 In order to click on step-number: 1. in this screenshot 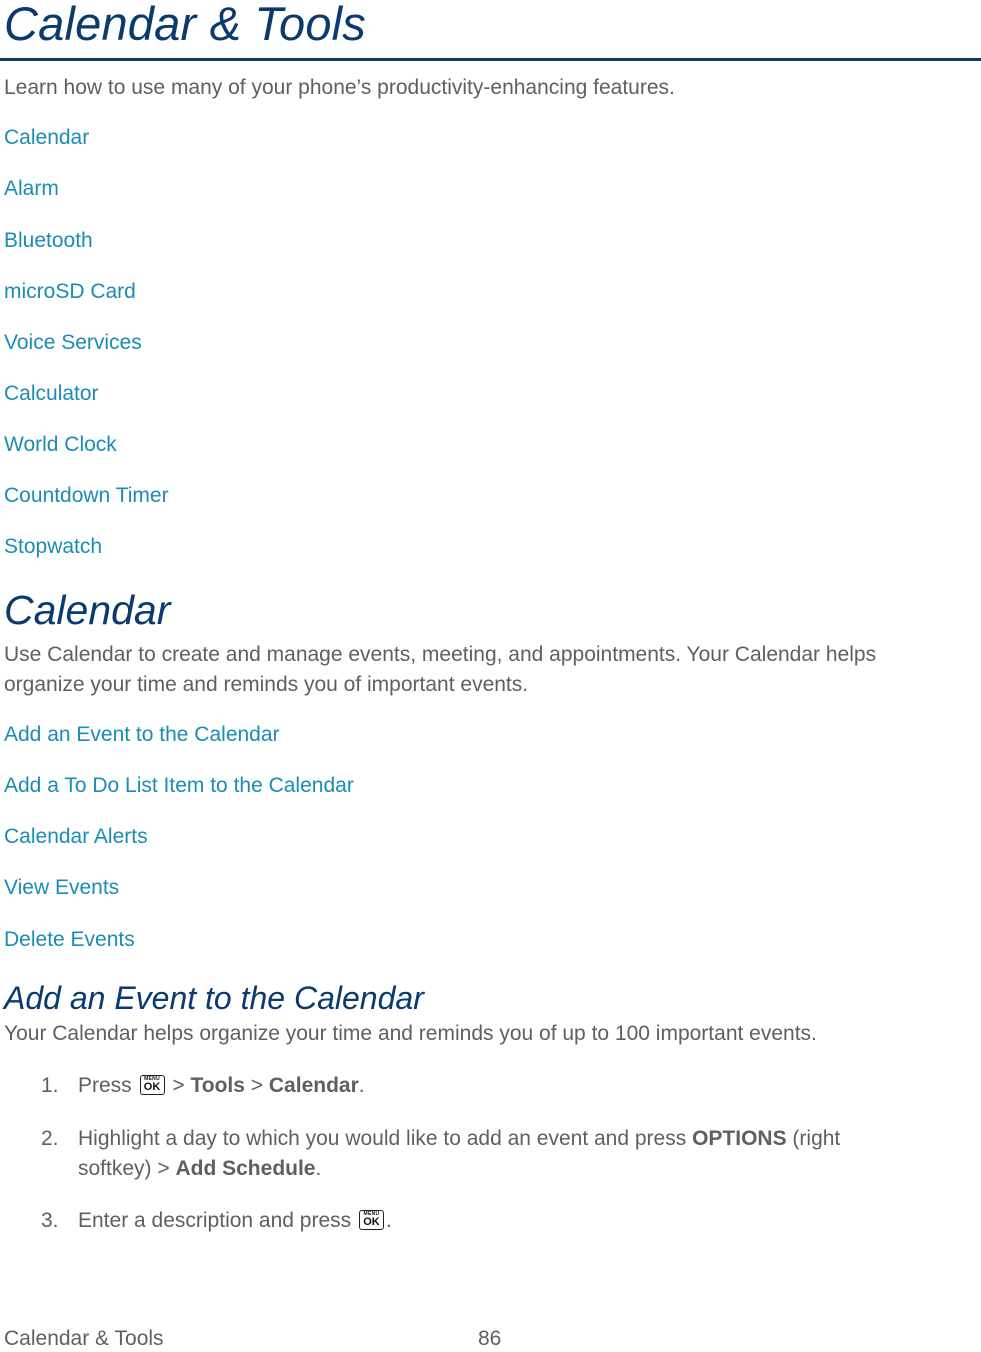, I will do `click(50, 1085)`.